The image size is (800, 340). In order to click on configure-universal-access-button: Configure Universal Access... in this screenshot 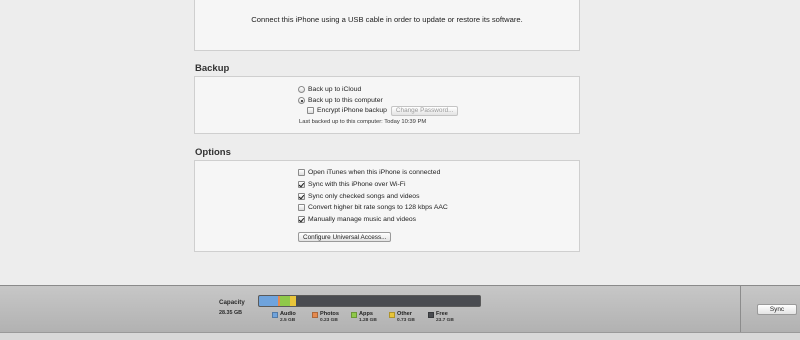, I will do `click(345, 237)`.